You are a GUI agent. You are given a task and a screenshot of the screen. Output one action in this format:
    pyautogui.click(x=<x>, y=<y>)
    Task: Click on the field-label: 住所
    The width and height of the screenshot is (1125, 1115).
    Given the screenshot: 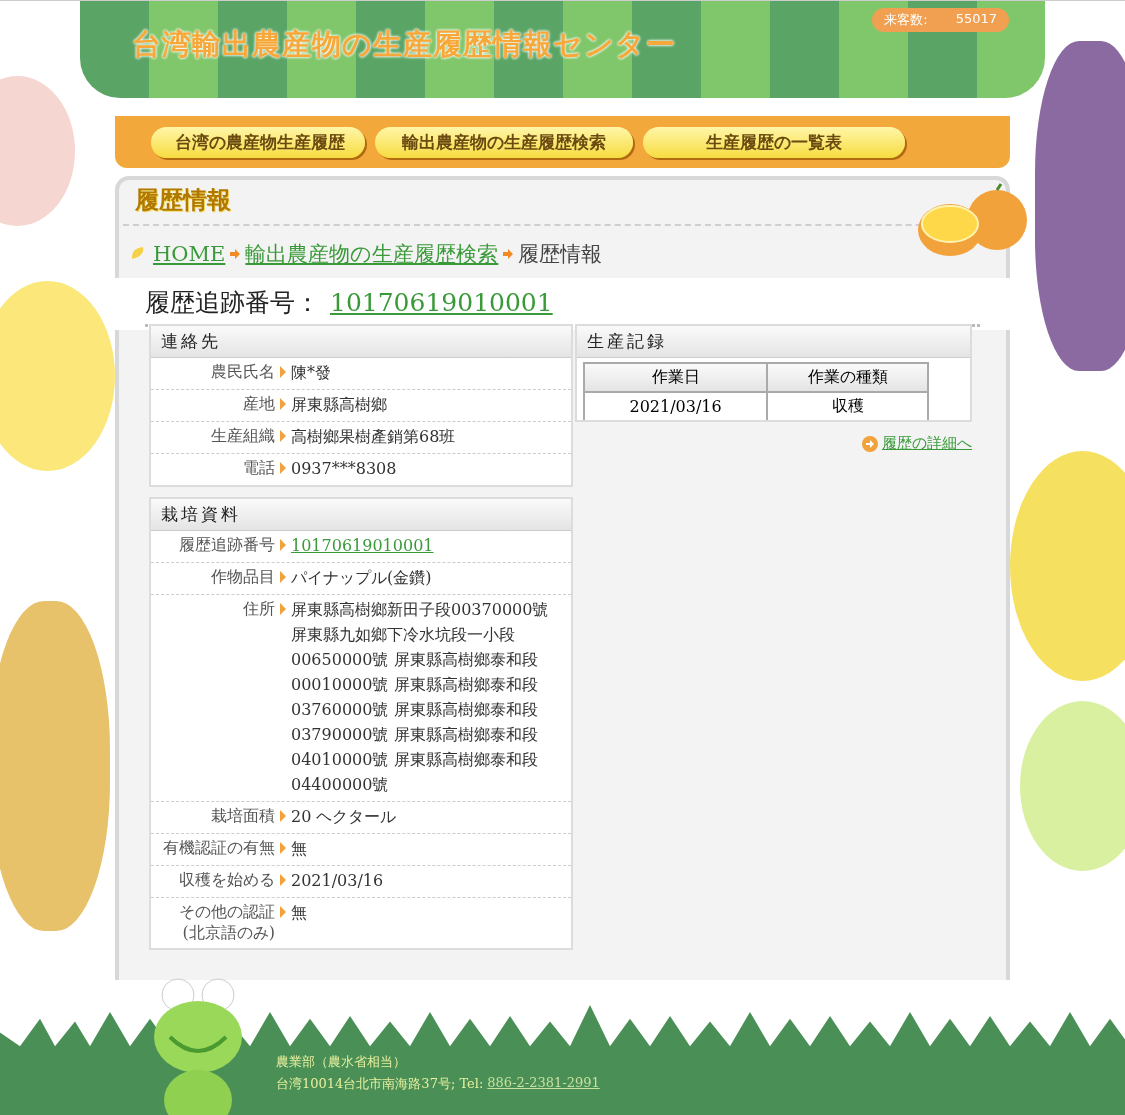 What is the action you would take?
    pyautogui.click(x=259, y=609)
    